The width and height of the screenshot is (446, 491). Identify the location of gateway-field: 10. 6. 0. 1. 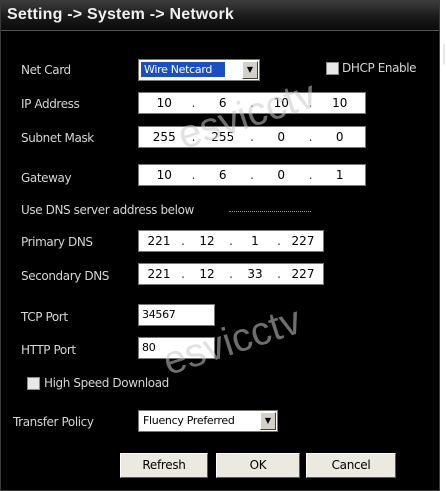
(252, 175).